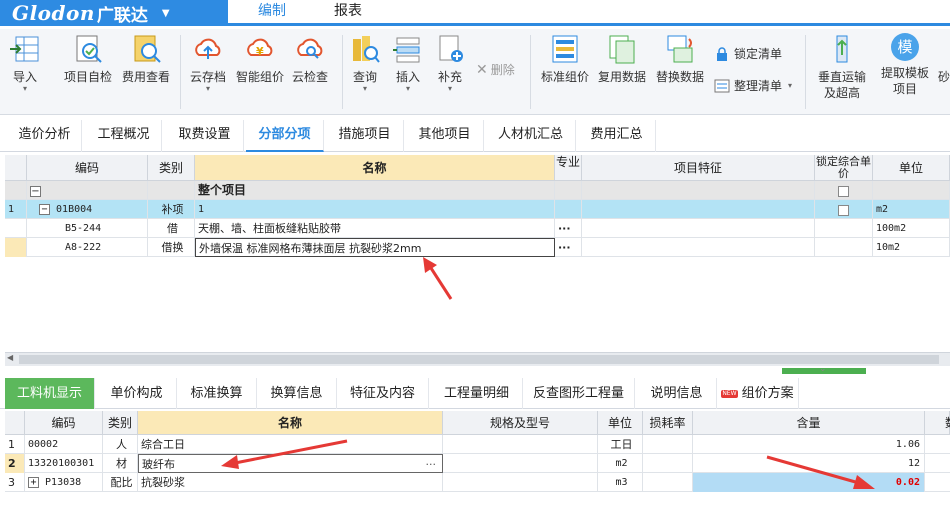  Describe the element at coordinates (25, 63) in the screenshot. I see `import-button: 导入 ▾` at that location.